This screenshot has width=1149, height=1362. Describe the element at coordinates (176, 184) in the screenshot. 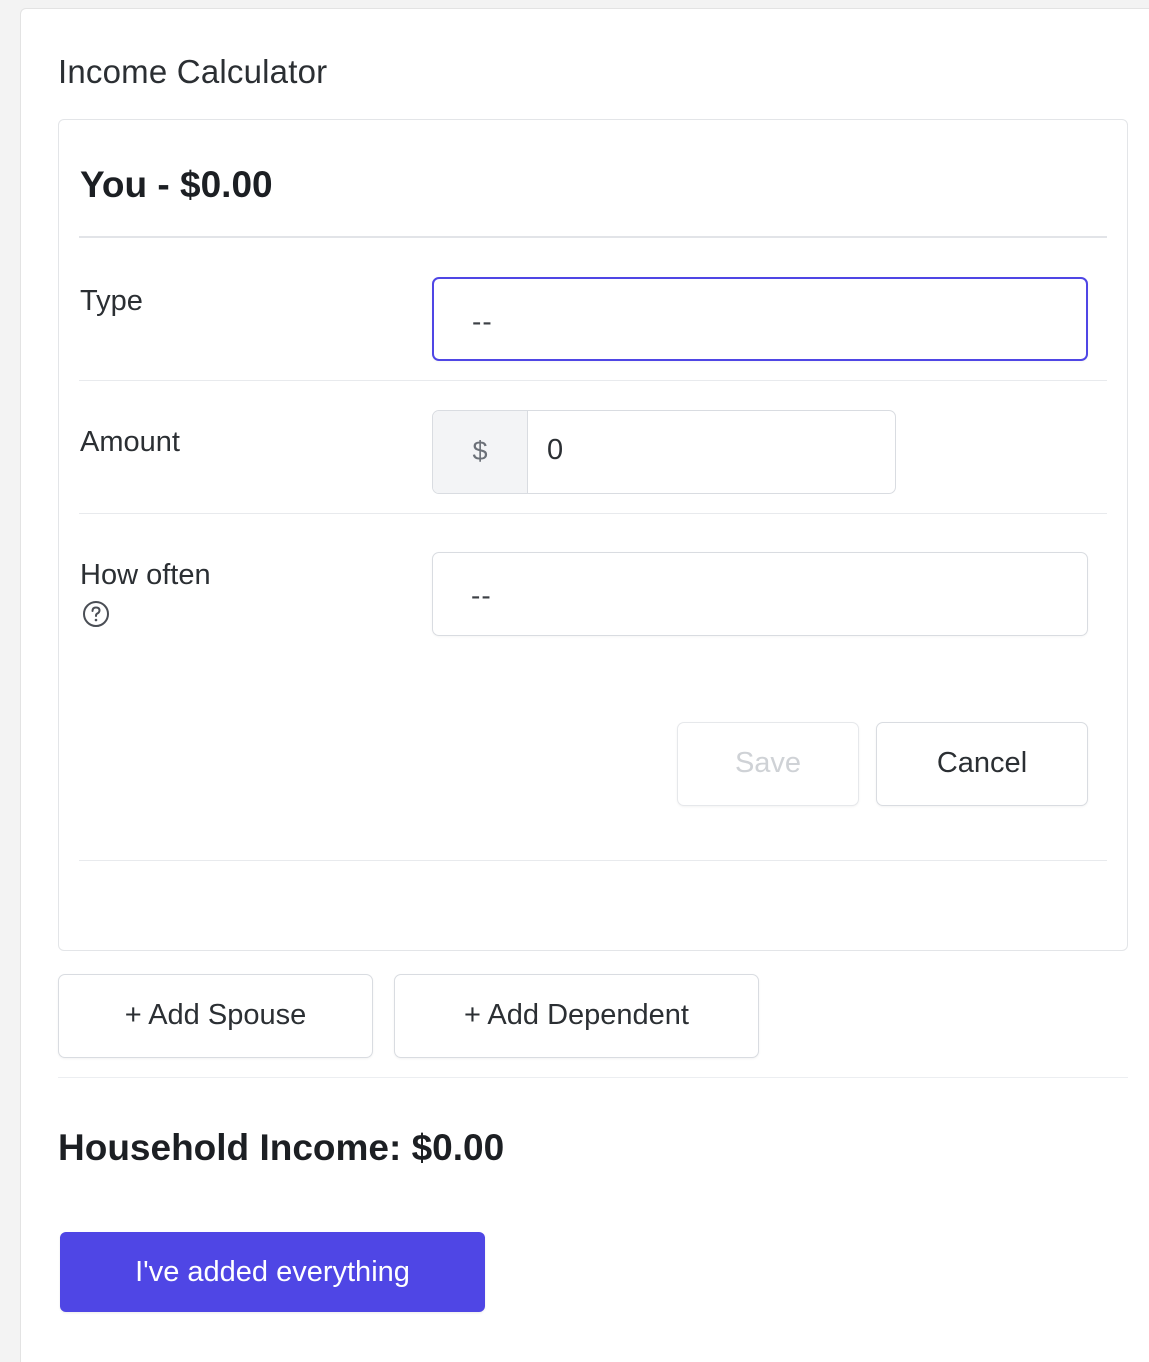

I see `person-header: You - $0.00` at that location.